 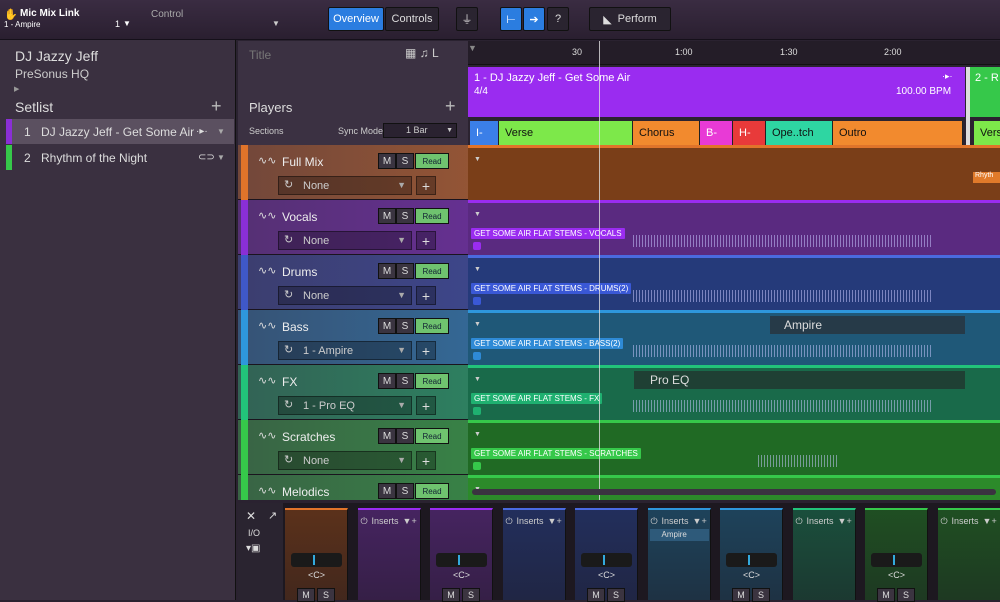 I want to click on overview-button: Overview, so click(x=356, y=19).